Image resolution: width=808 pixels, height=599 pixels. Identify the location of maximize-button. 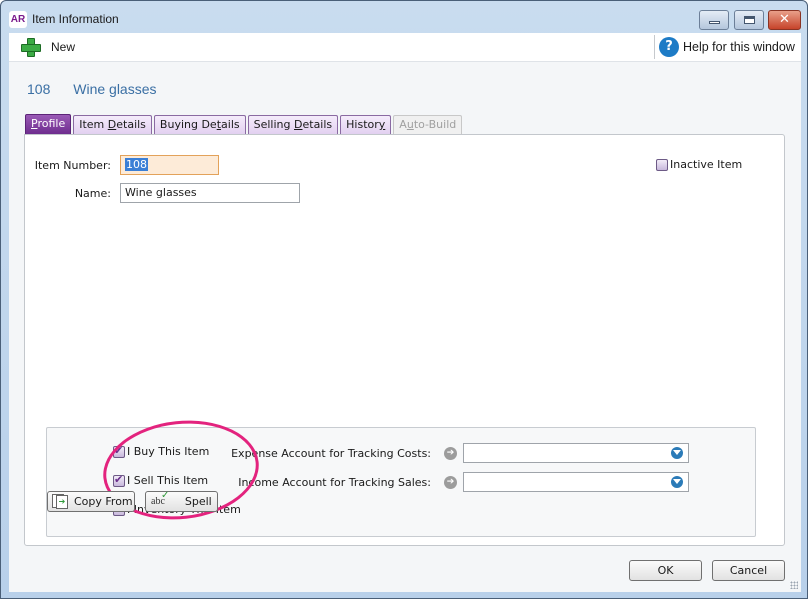
(749, 20).